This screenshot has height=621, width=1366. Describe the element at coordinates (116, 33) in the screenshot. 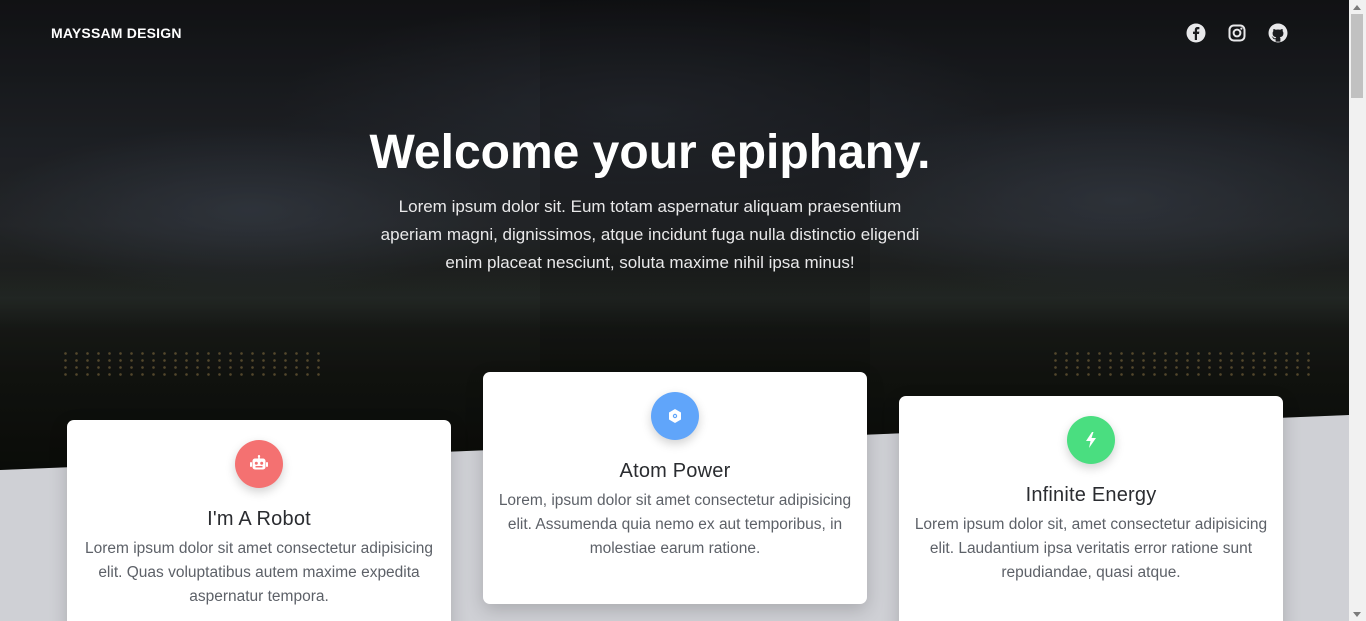

I see `brand-logo: MAYSSAM DESIGN` at that location.